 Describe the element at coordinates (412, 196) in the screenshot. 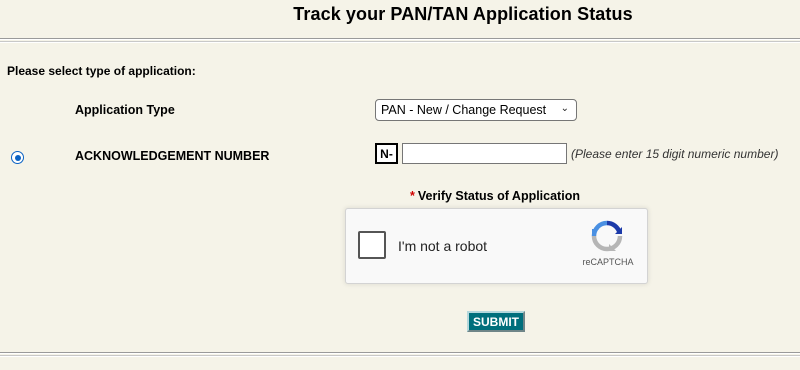

I see `required-asterisk: *` at that location.